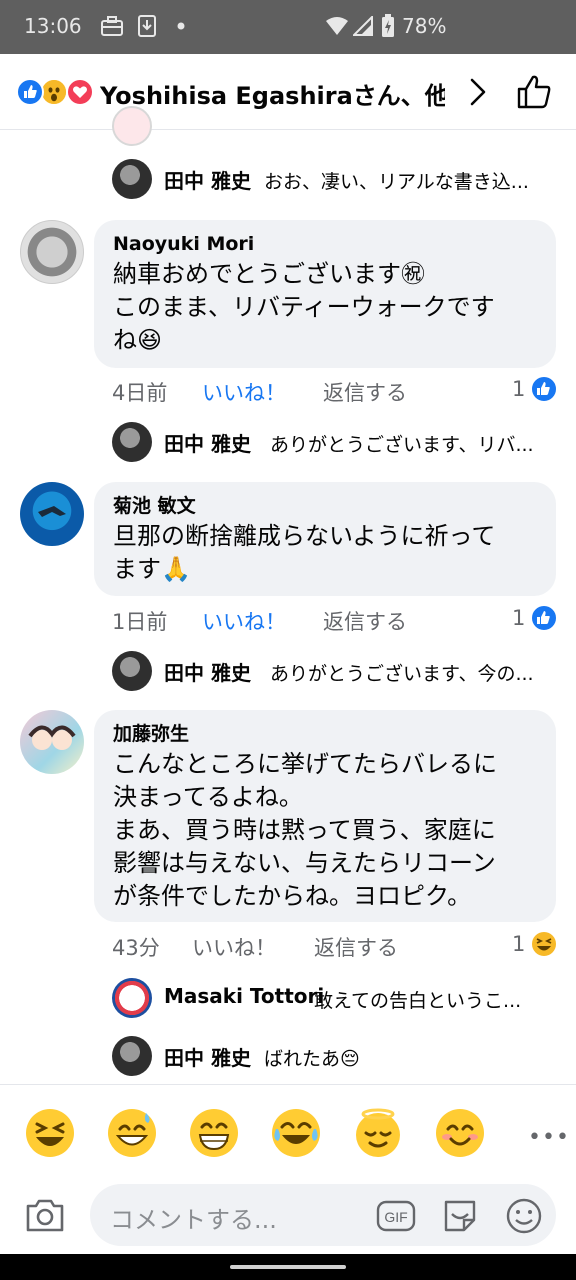 This screenshot has width=576, height=1280. Describe the element at coordinates (424, 26) in the screenshot. I see `battery-percentage: 78%` at that location.